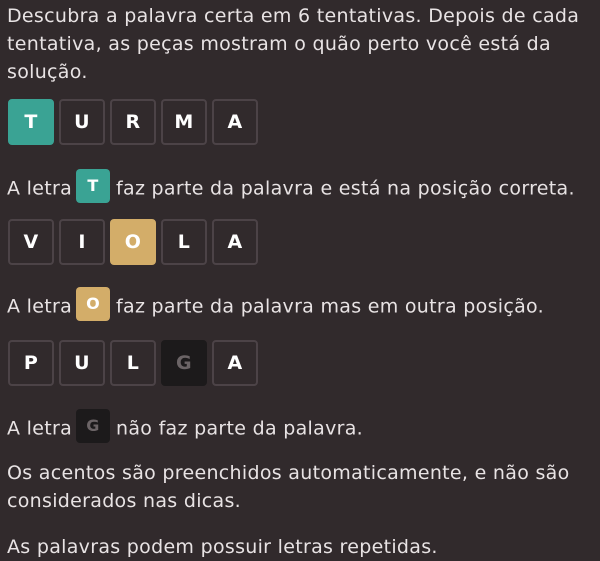  I want to click on example-1-text-before: A letra, so click(40, 188).